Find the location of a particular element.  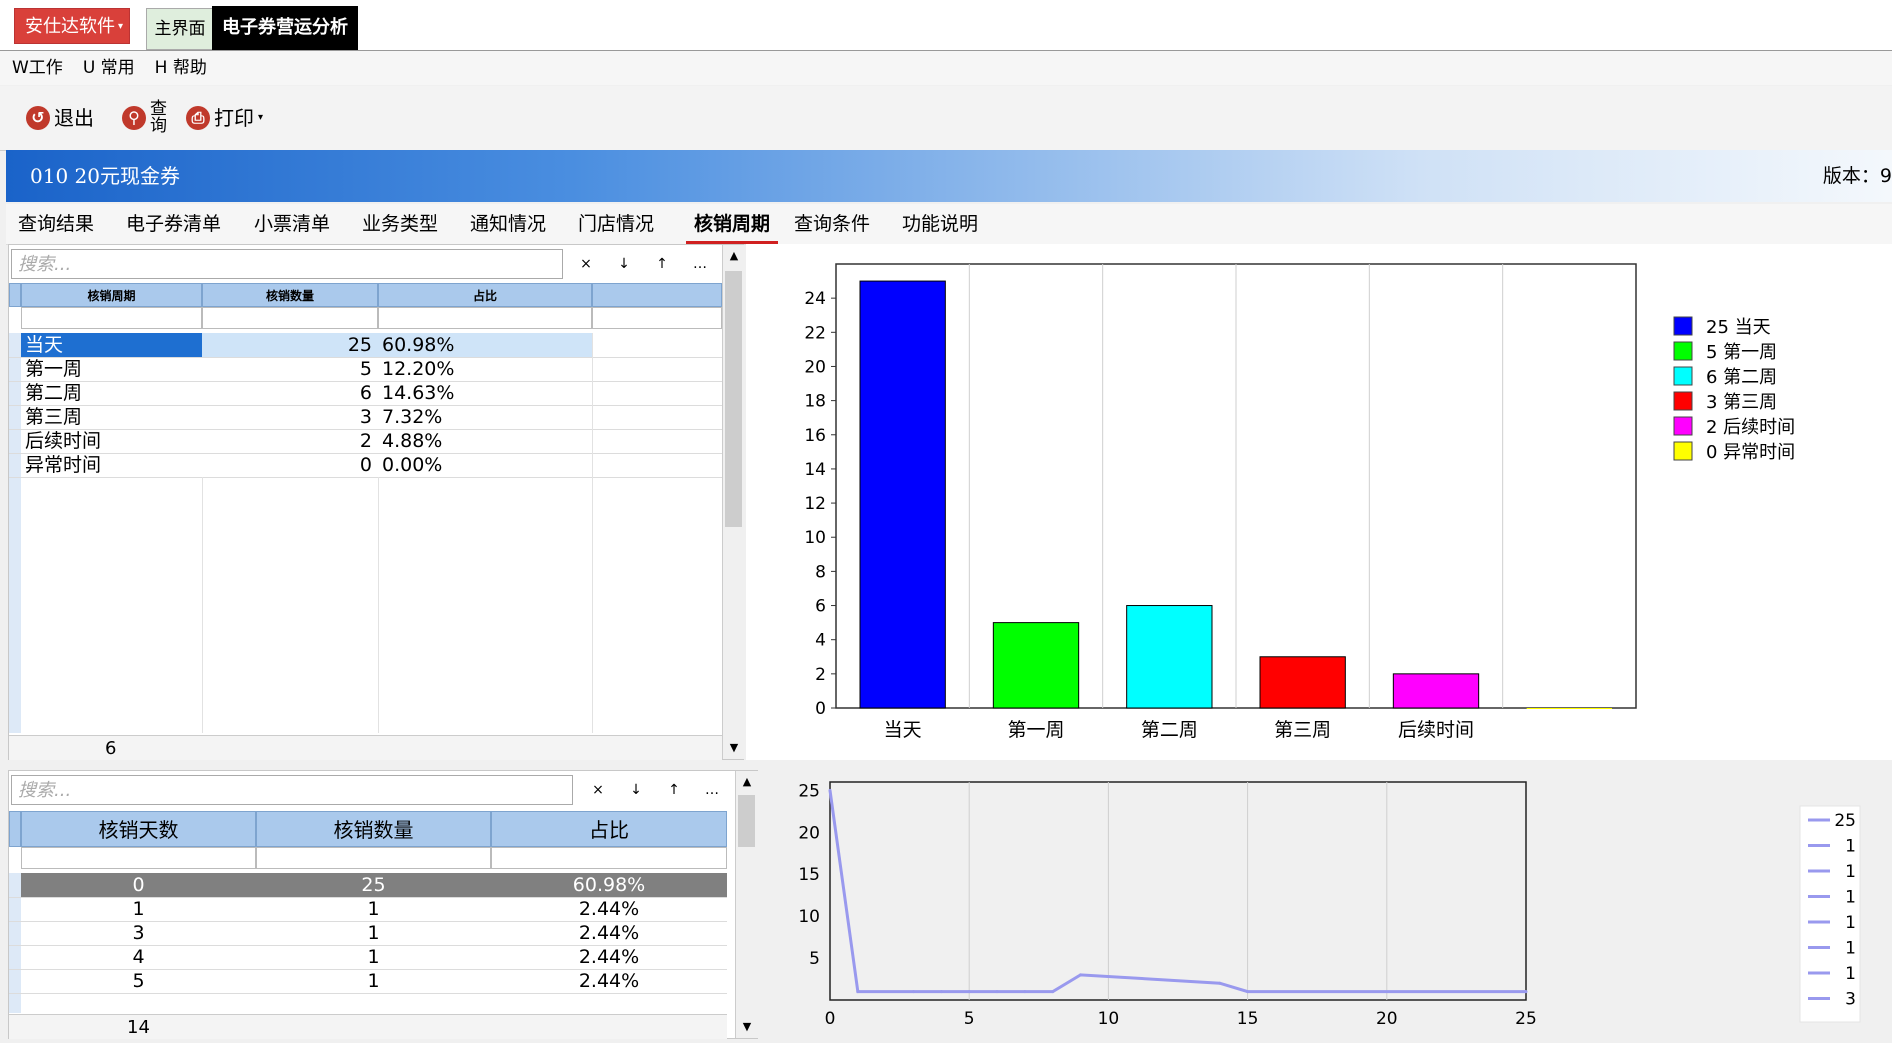

cell-count: 6 is located at coordinates (365, 393).